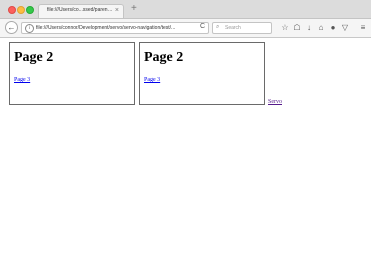 The image size is (371, 277). I want to click on reload-button: C, so click(202, 26).